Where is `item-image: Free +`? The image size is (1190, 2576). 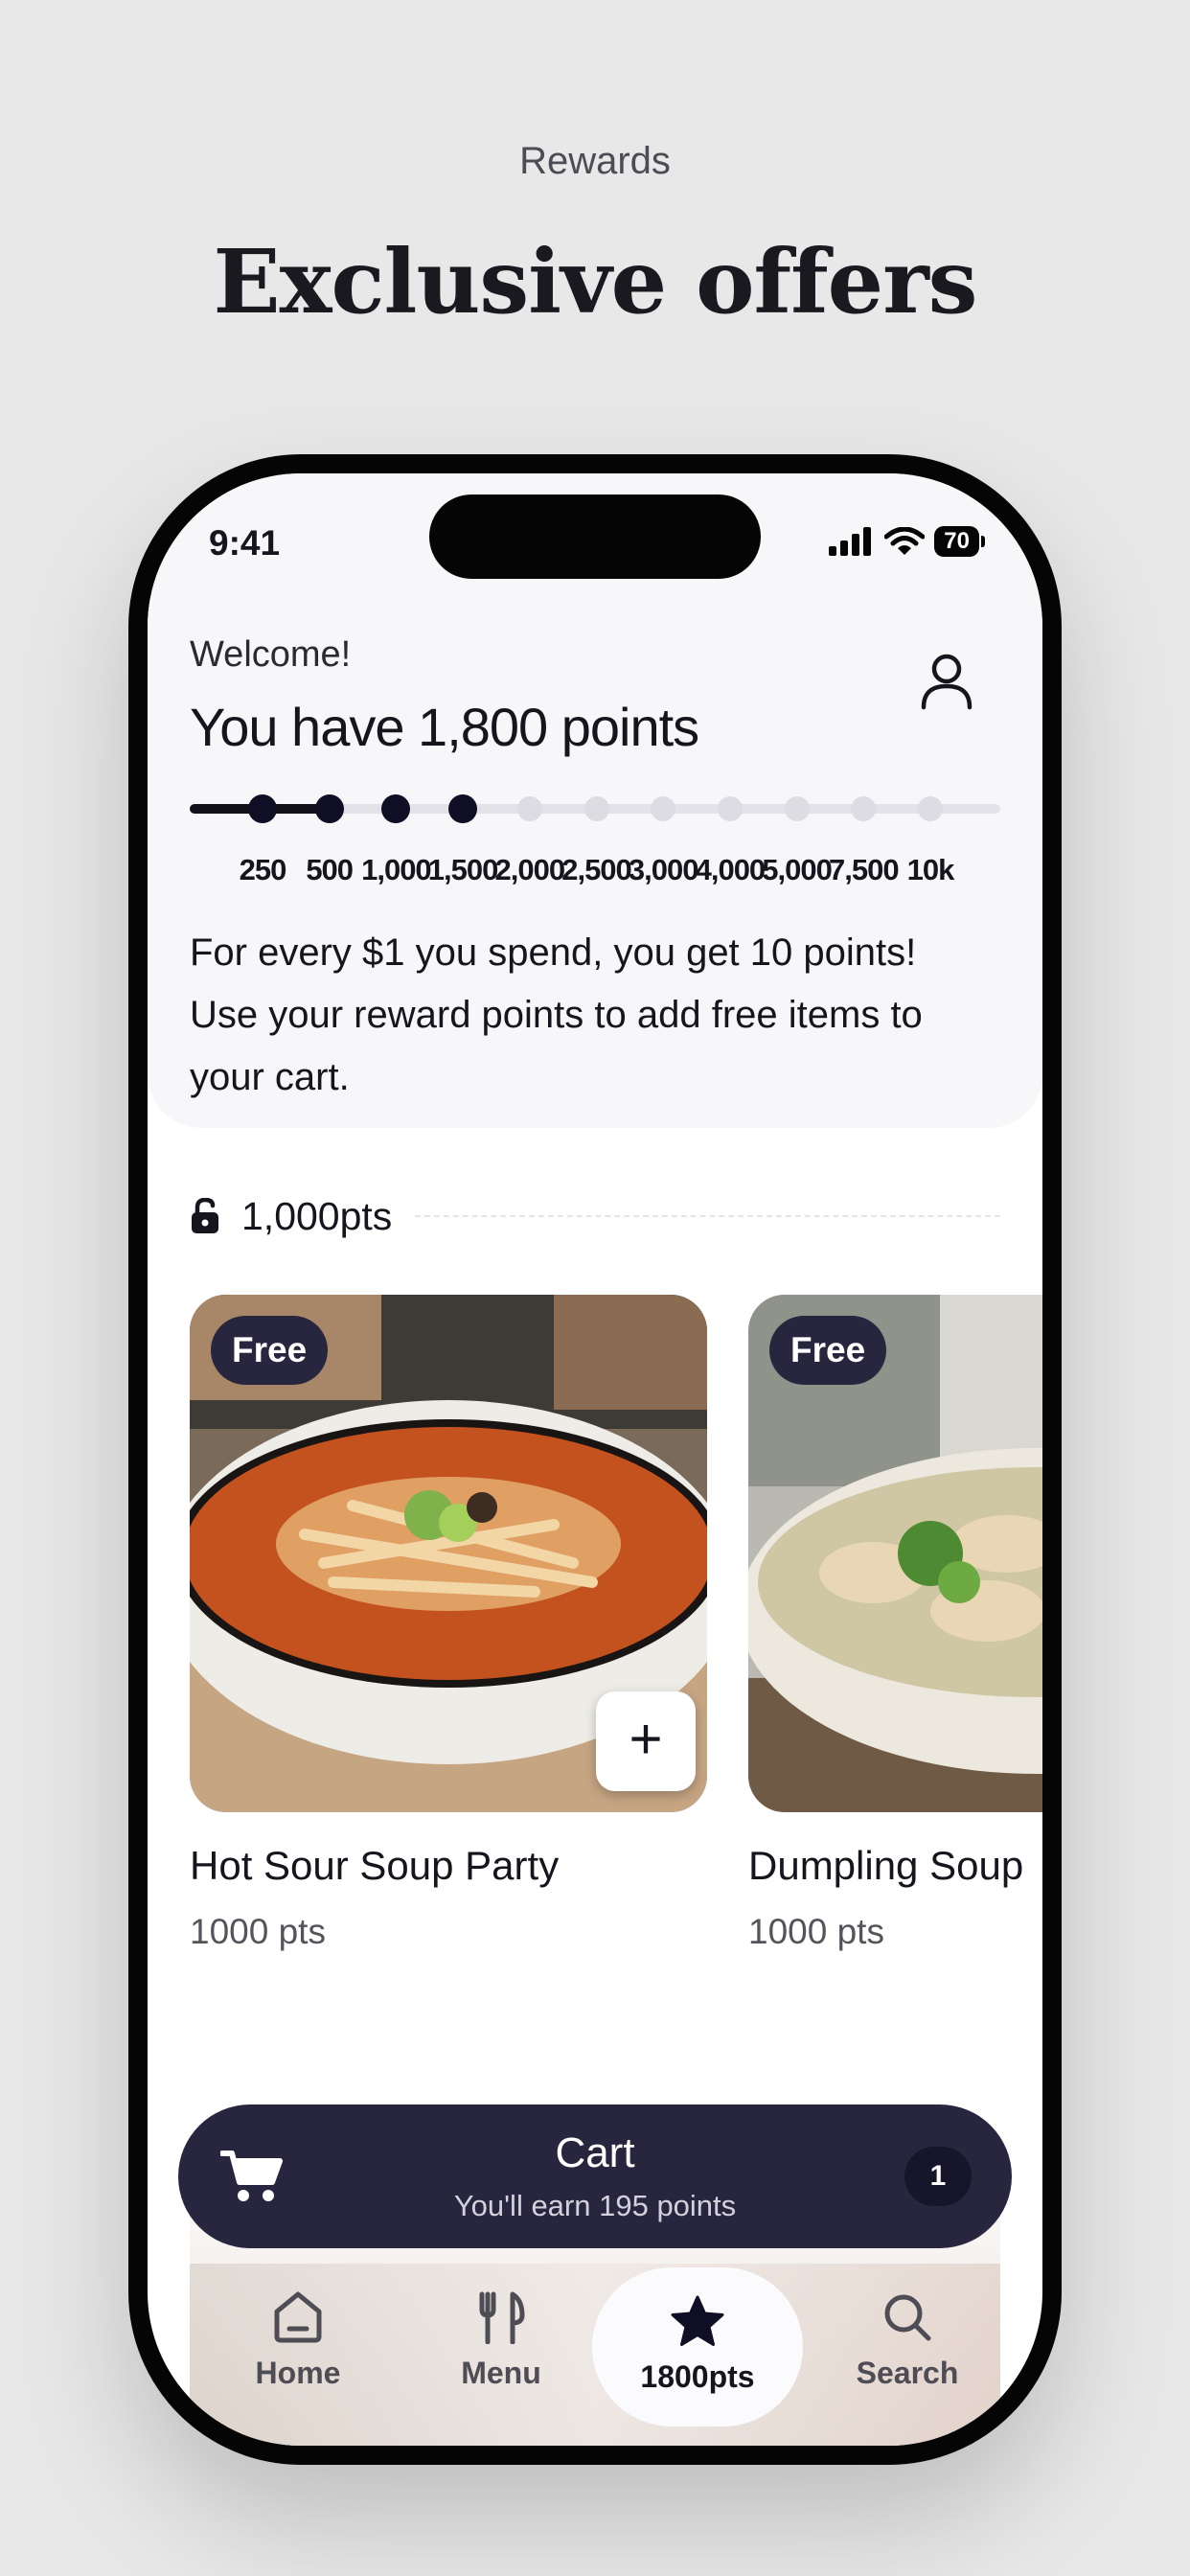 item-image: Free + is located at coordinates (449, 1553).